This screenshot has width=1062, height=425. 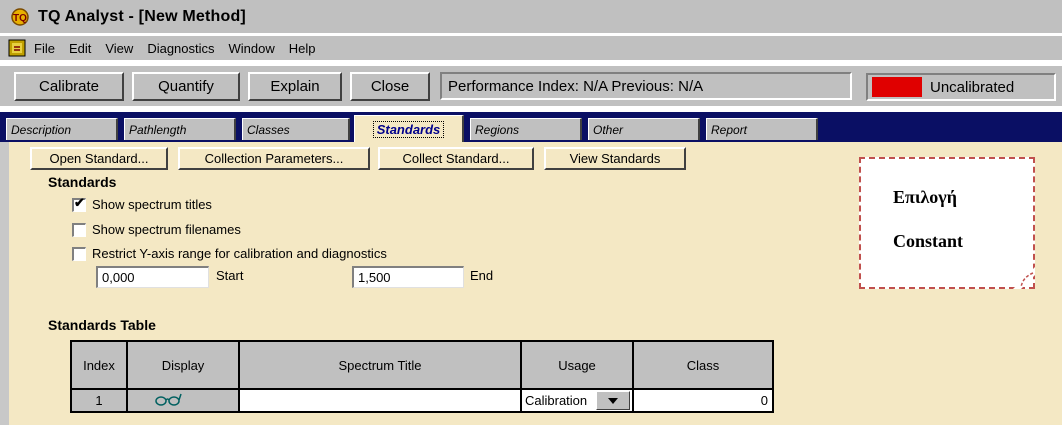 I want to click on show-titles-checkbox: ✔, so click(x=79, y=203).